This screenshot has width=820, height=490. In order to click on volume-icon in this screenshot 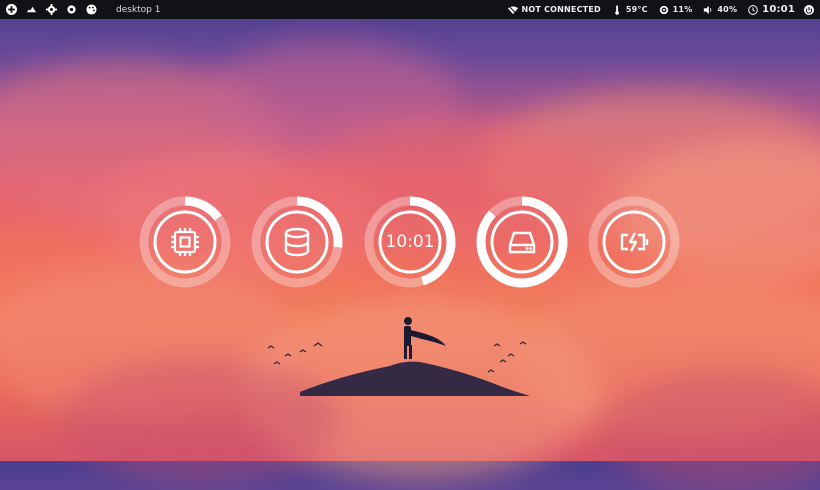, I will do `click(708, 9)`.